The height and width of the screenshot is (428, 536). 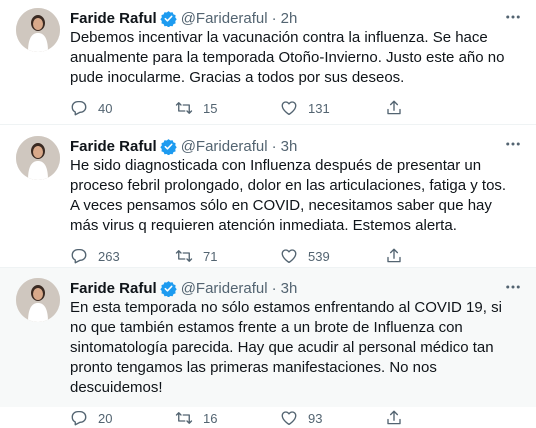 What do you see at coordinates (105, 418) in the screenshot?
I see `reply-count: 20` at bounding box center [105, 418].